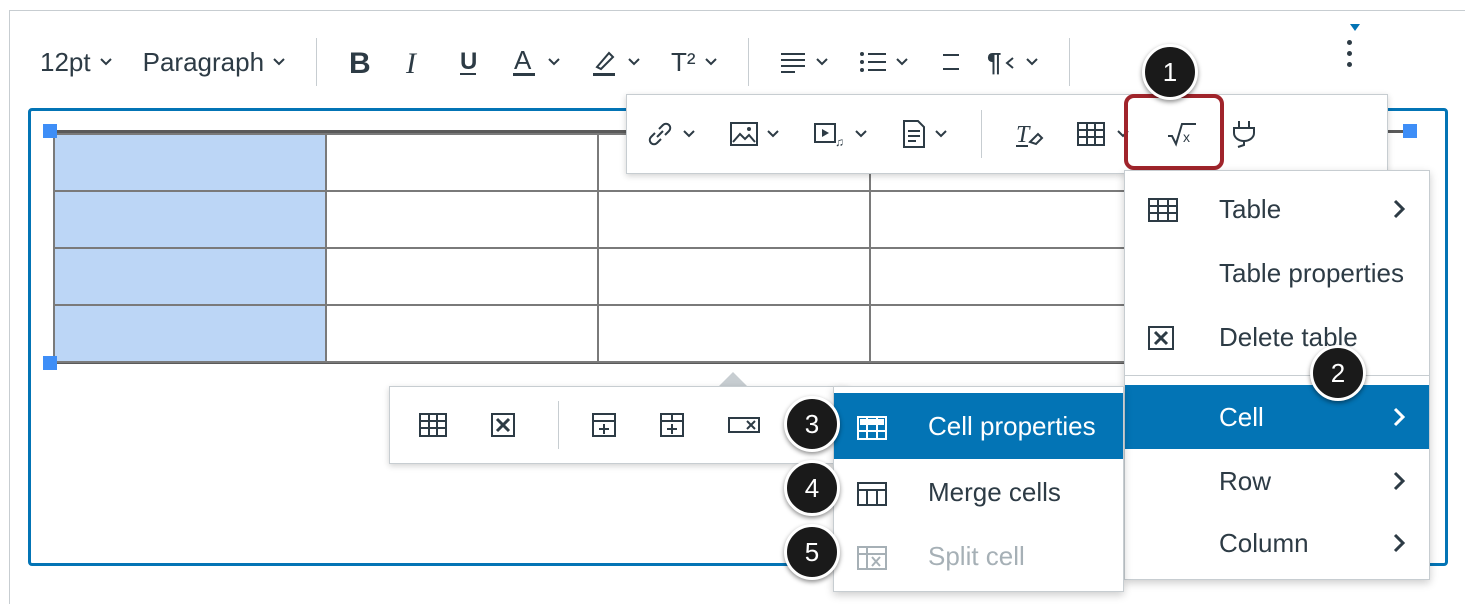  I want to click on delete-row-button, so click(744, 425).